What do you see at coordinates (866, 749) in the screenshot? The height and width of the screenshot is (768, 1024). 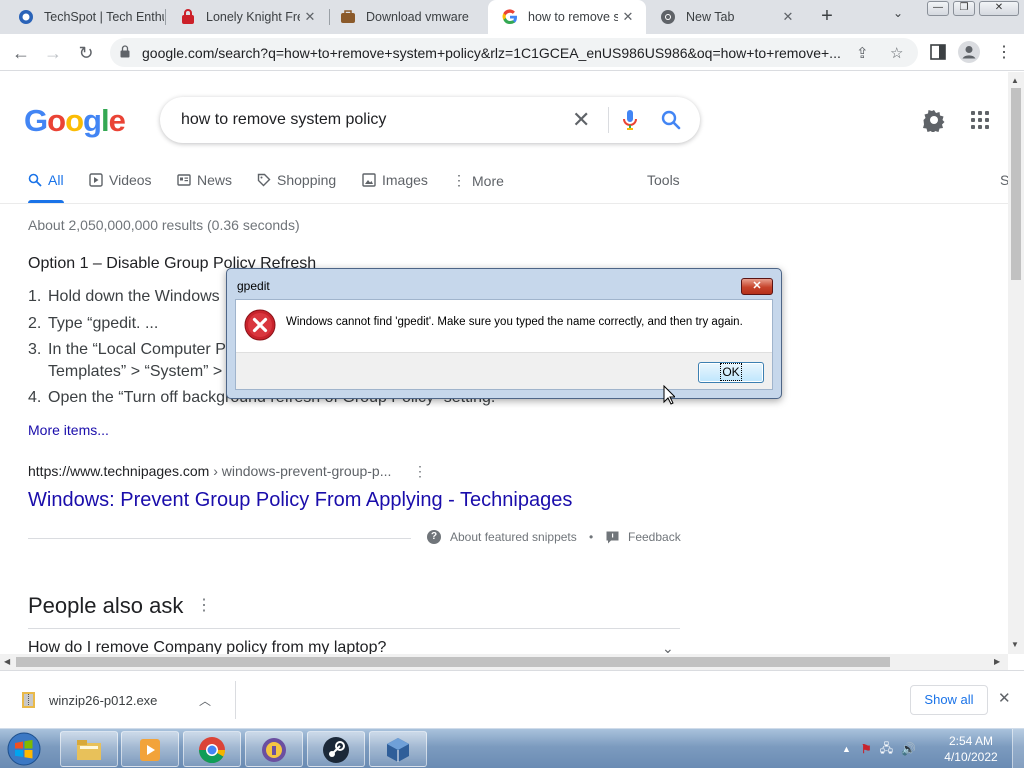 I see `action-center-flag-icon: ⚑` at bounding box center [866, 749].